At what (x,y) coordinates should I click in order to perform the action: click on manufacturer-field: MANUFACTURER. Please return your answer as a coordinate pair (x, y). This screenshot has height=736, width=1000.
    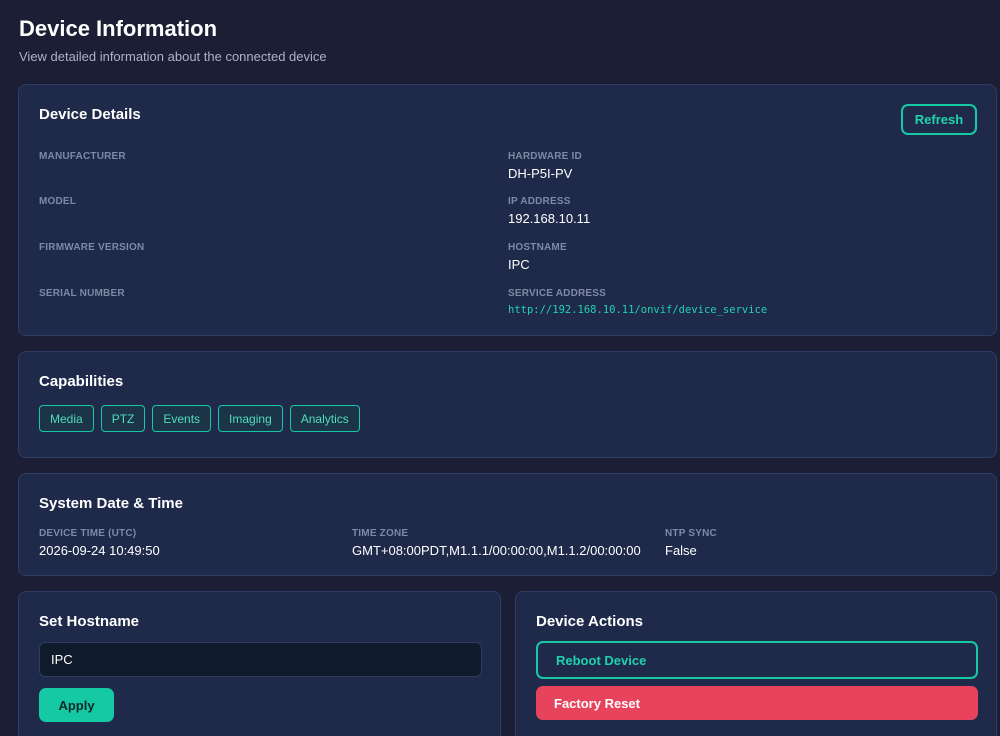
    Looking at the image, I should click on (82, 158).